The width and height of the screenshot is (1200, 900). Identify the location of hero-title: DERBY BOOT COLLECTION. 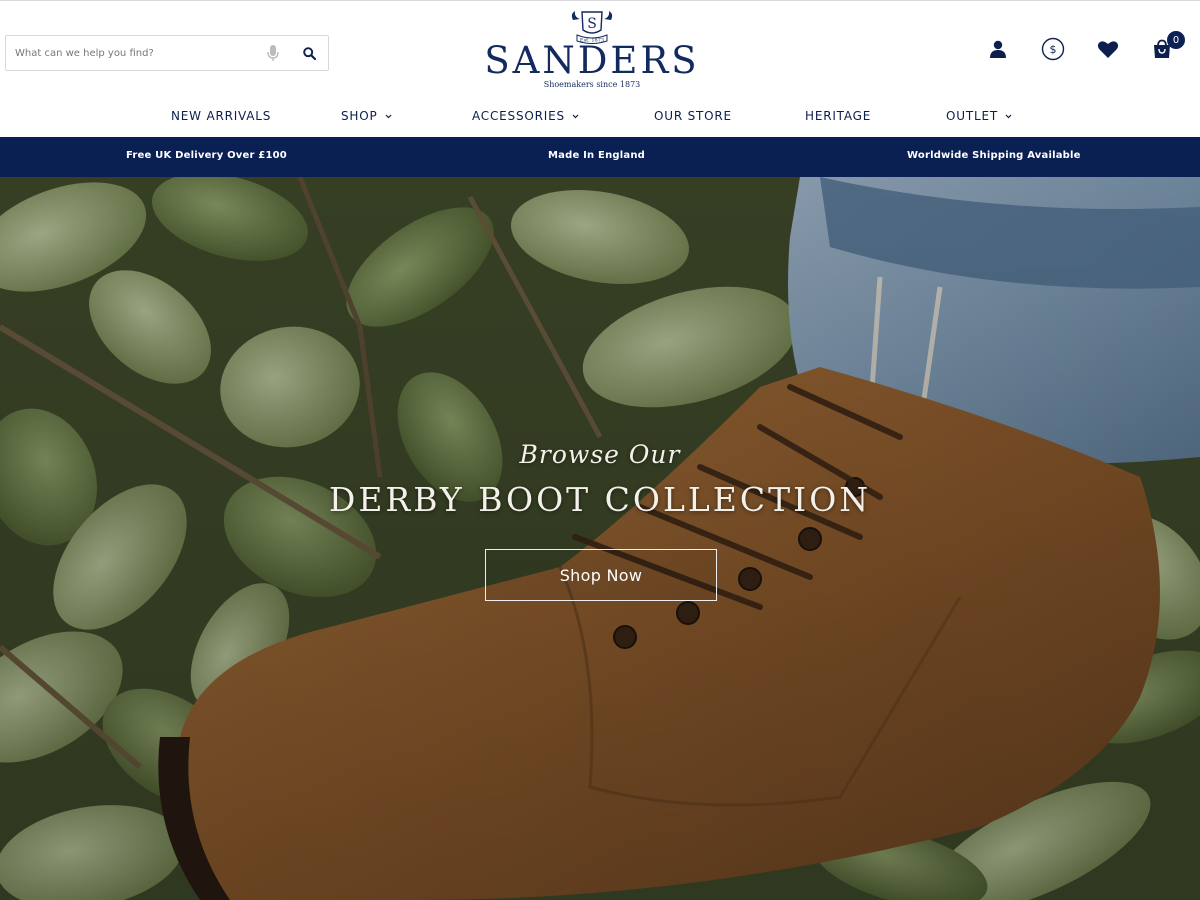
(600, 499).